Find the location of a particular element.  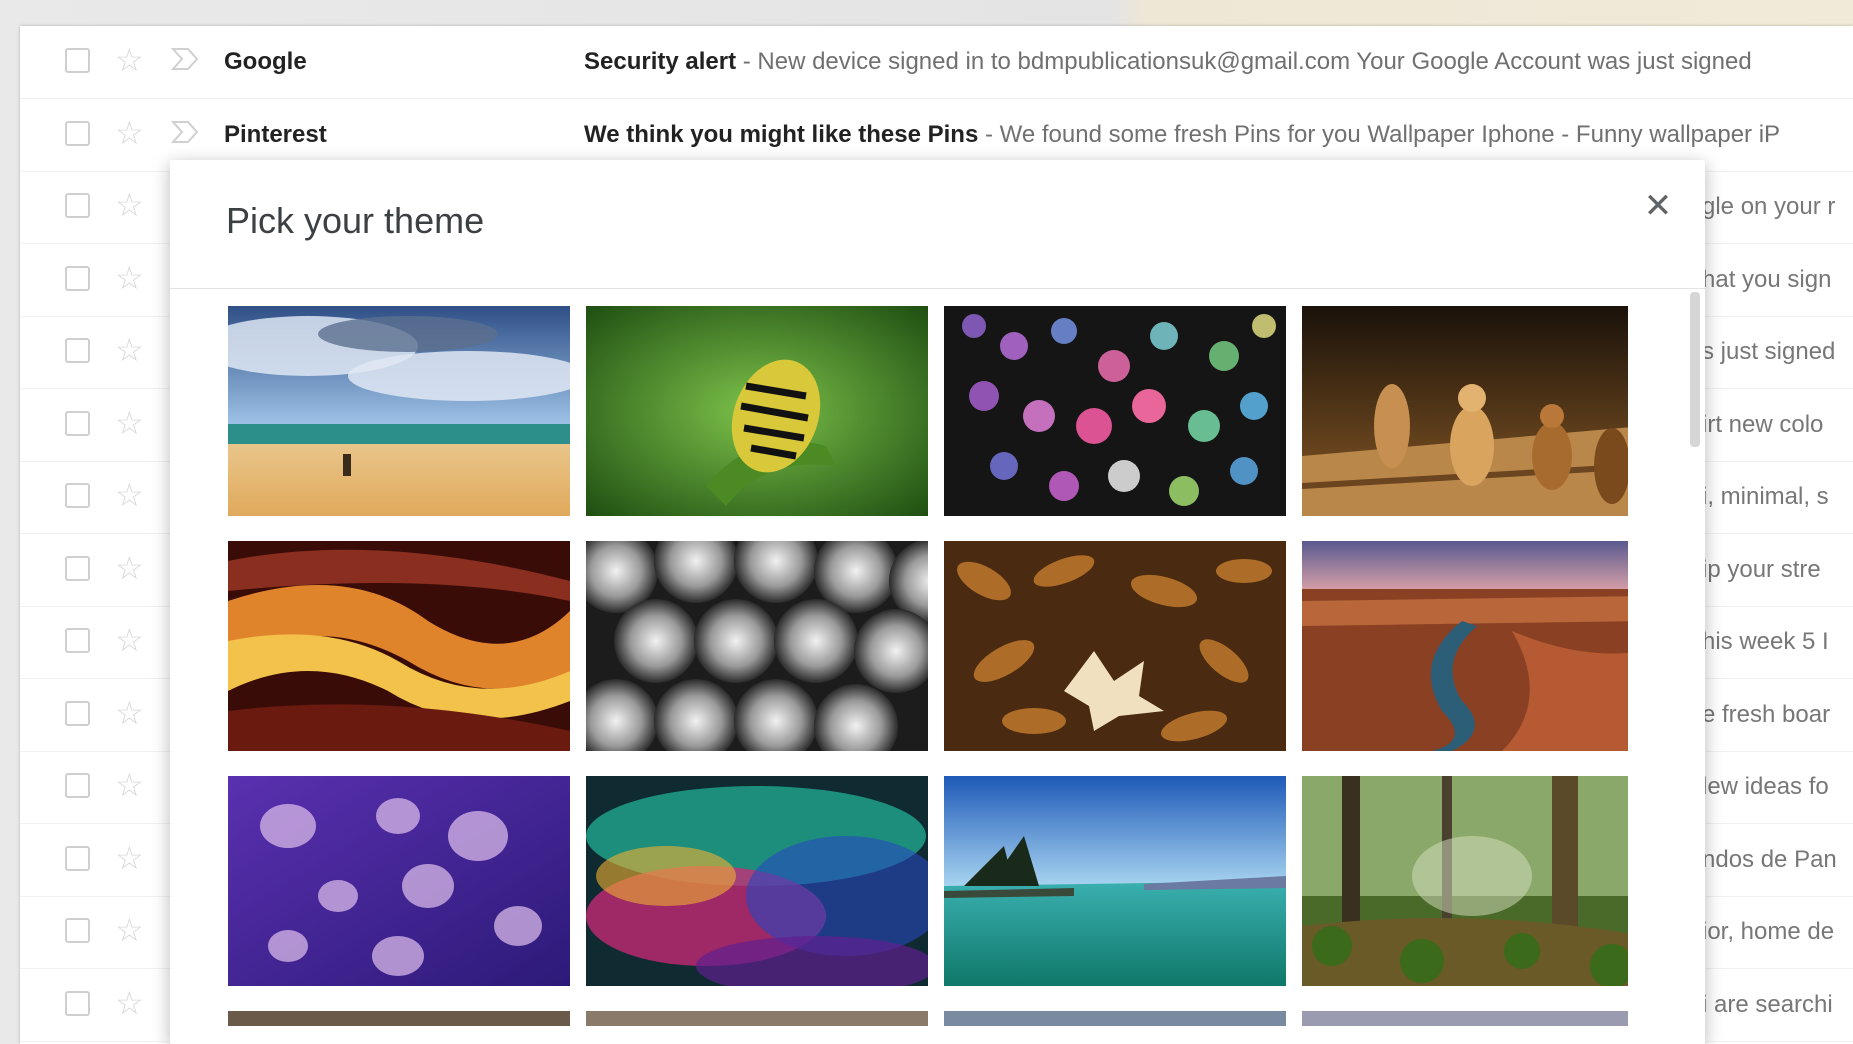

snippet-fragment: i, minimal, s is located at coordinates (1765, 496).